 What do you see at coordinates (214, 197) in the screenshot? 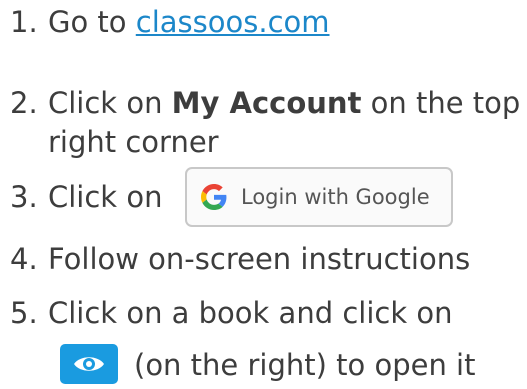
I see `google-g-icon` at bounding box center [214, 197].